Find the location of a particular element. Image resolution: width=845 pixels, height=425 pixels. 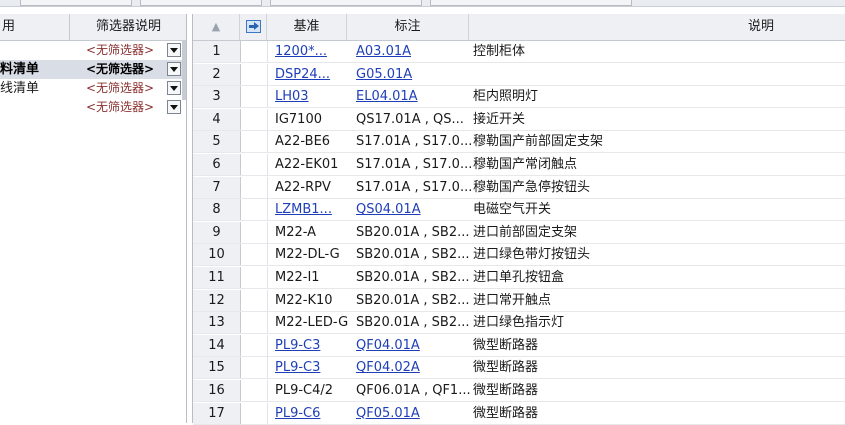

table-row: 7 A22-RPV S17.01A , S17.0... 穆勒国产急停按钮头 is located at coordinates (519, 187).